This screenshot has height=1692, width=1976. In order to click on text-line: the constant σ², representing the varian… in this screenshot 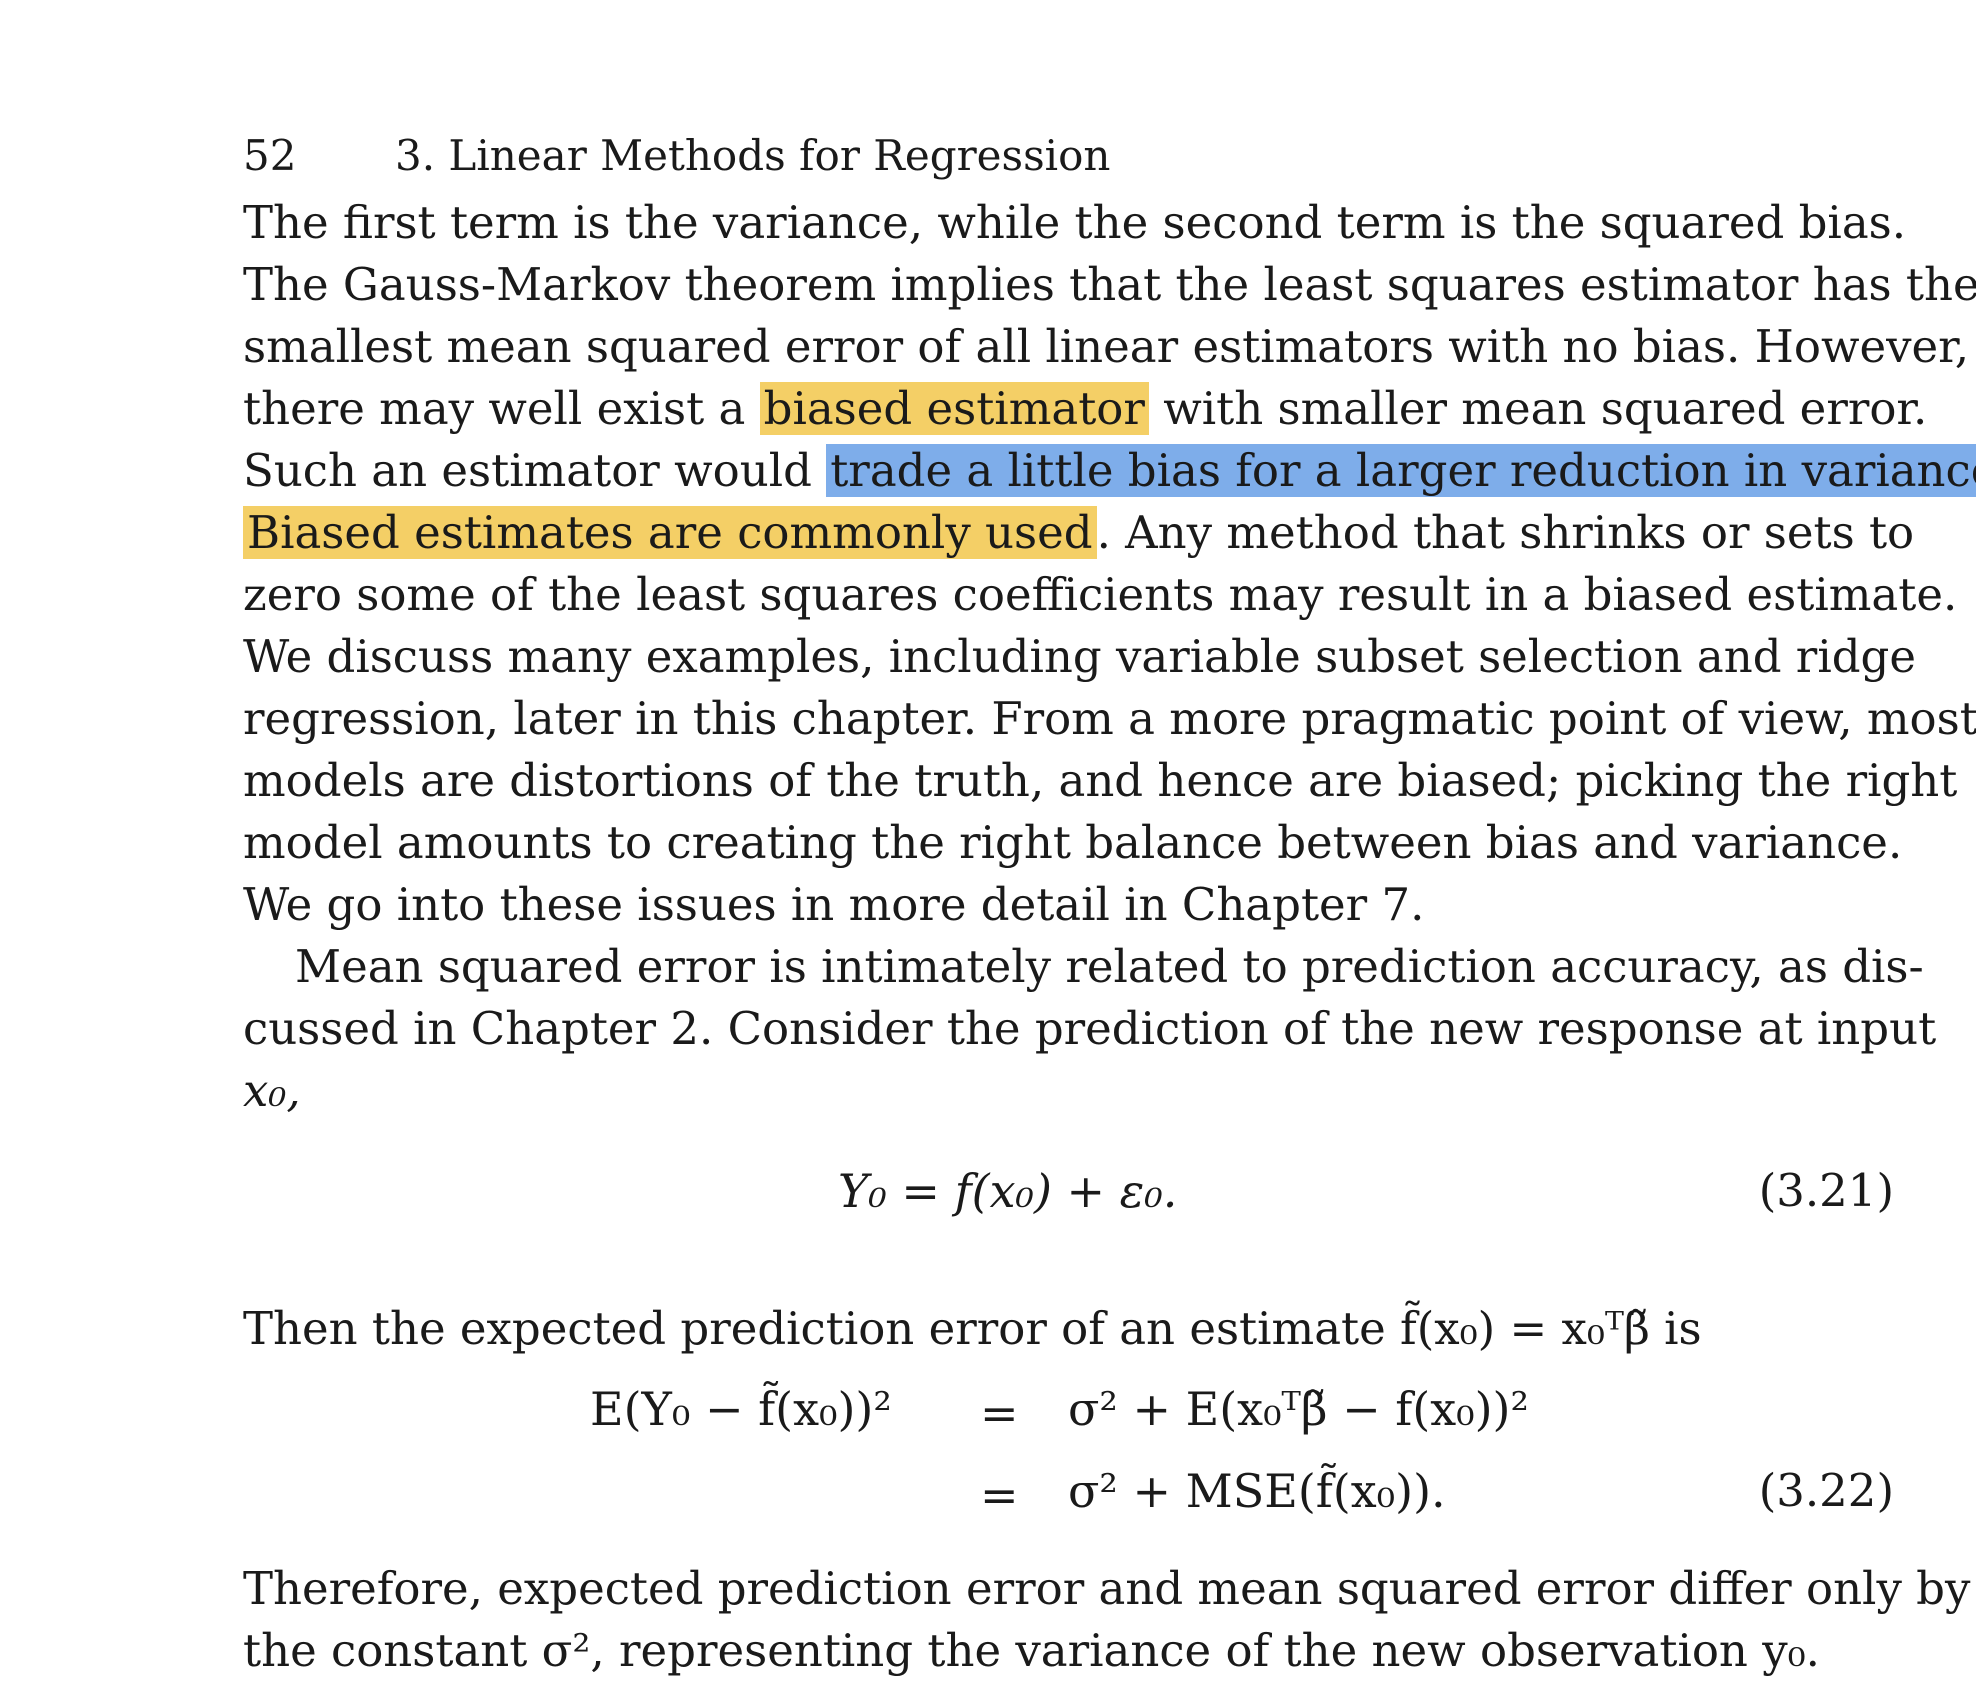, I will do `click(1069, 1651)`.